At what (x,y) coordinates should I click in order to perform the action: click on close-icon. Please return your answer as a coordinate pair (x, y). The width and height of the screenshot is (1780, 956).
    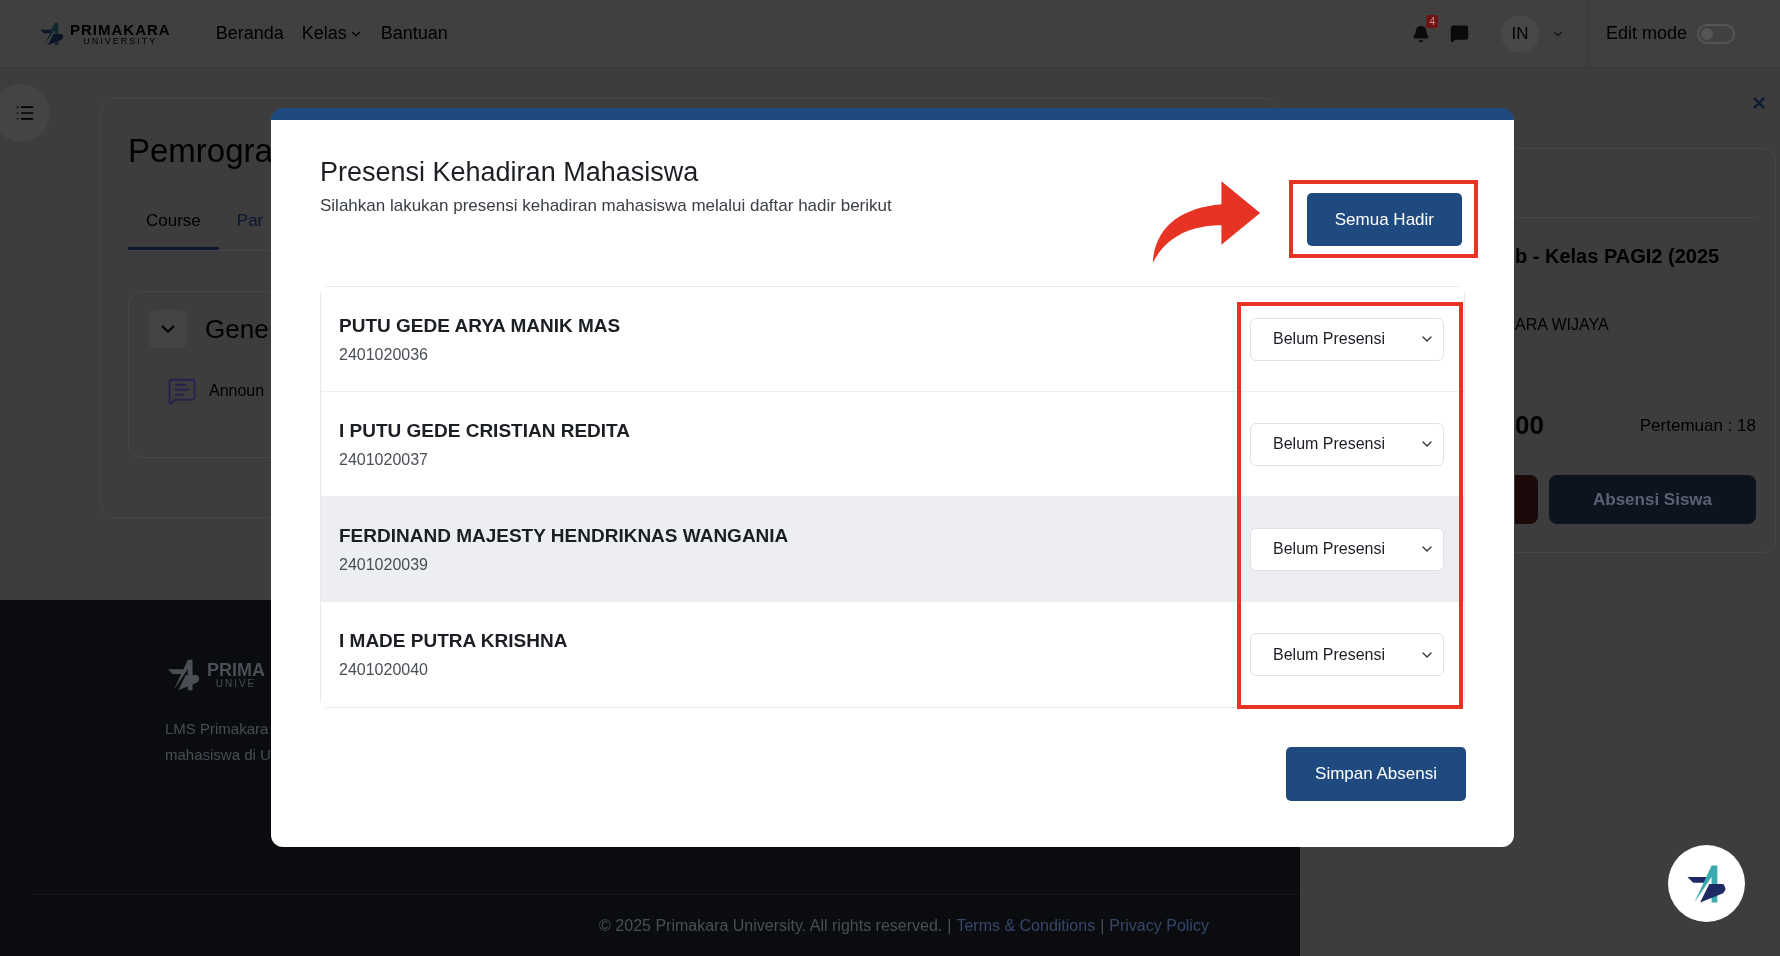
    Looking at the image, I should click on (1759, 103).